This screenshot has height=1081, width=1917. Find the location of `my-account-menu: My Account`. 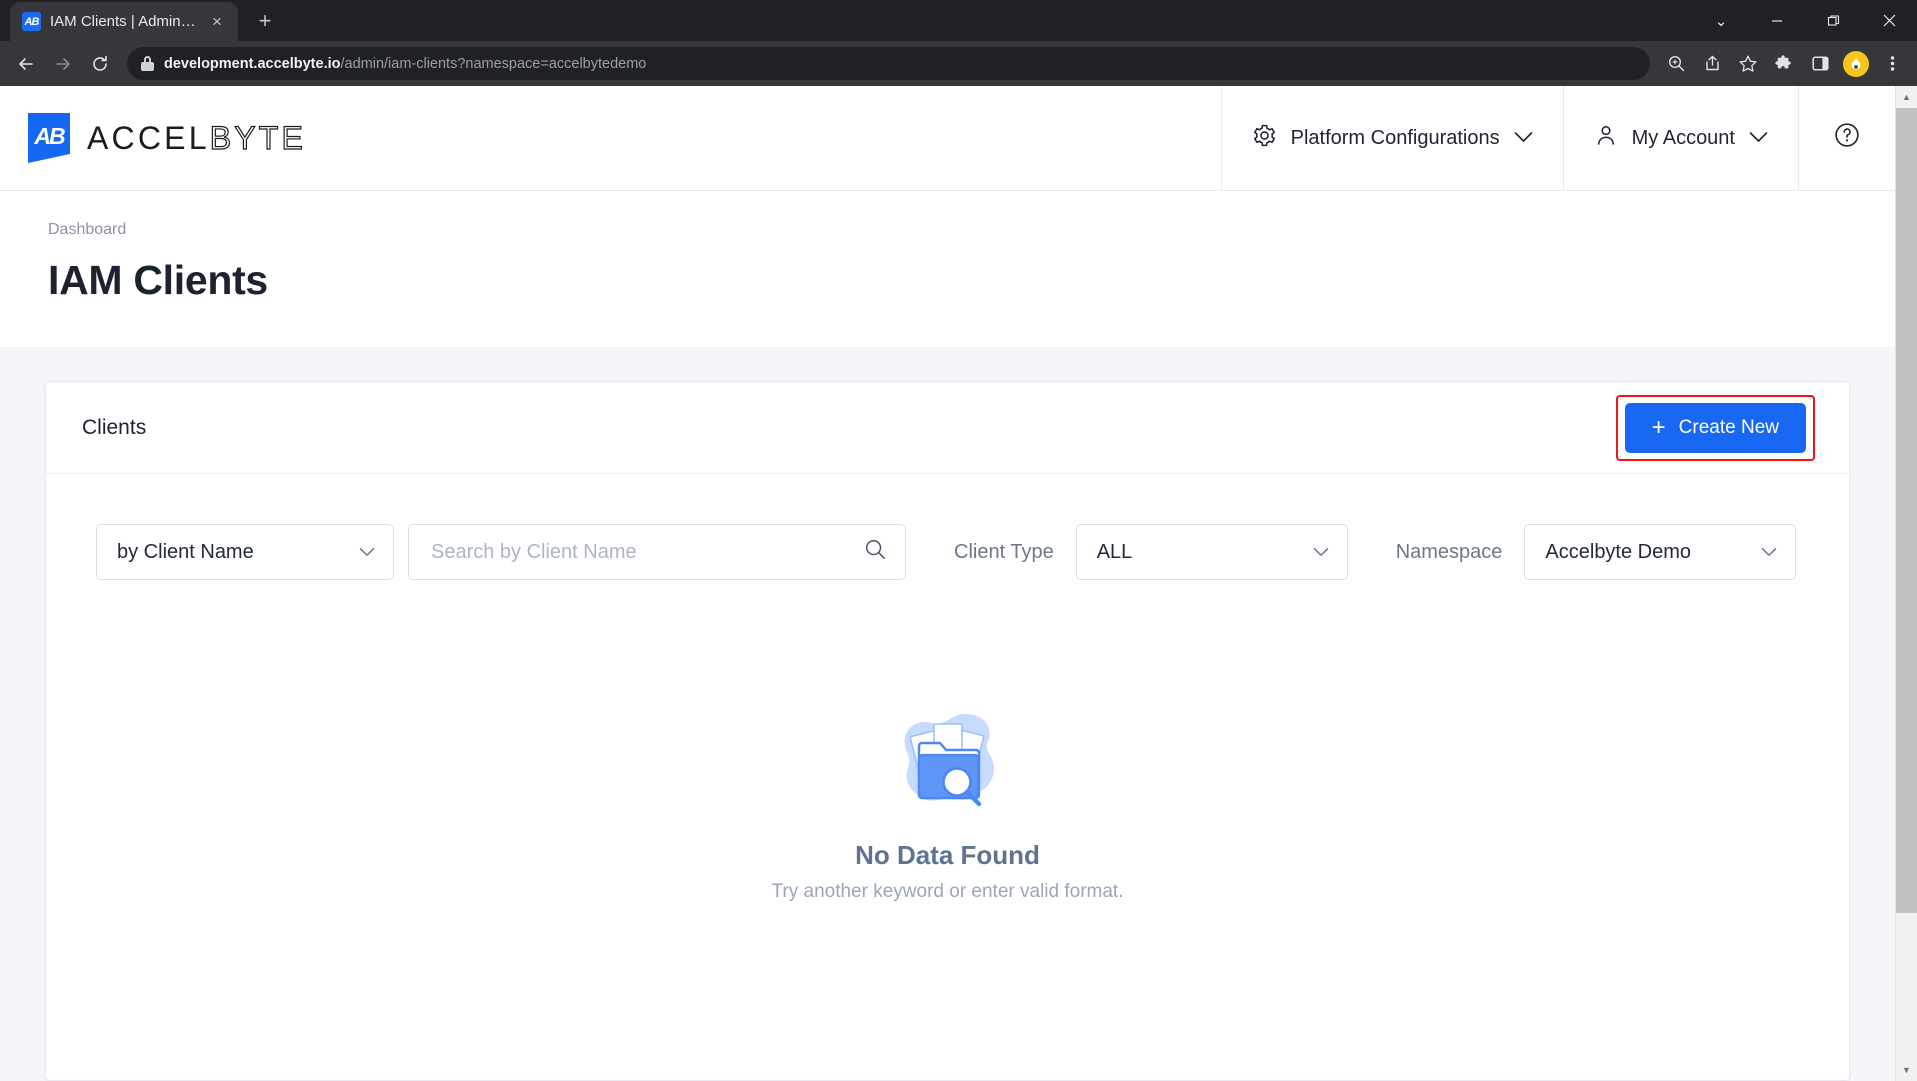

my-account-menu: My Account is located at coordinates (1680, 138).